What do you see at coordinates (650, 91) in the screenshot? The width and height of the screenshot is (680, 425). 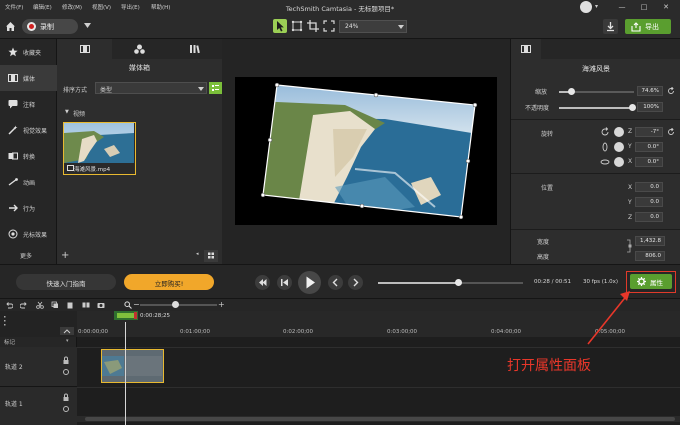 I see `scale-input: 74.6%` at bounding box center [650, 91].